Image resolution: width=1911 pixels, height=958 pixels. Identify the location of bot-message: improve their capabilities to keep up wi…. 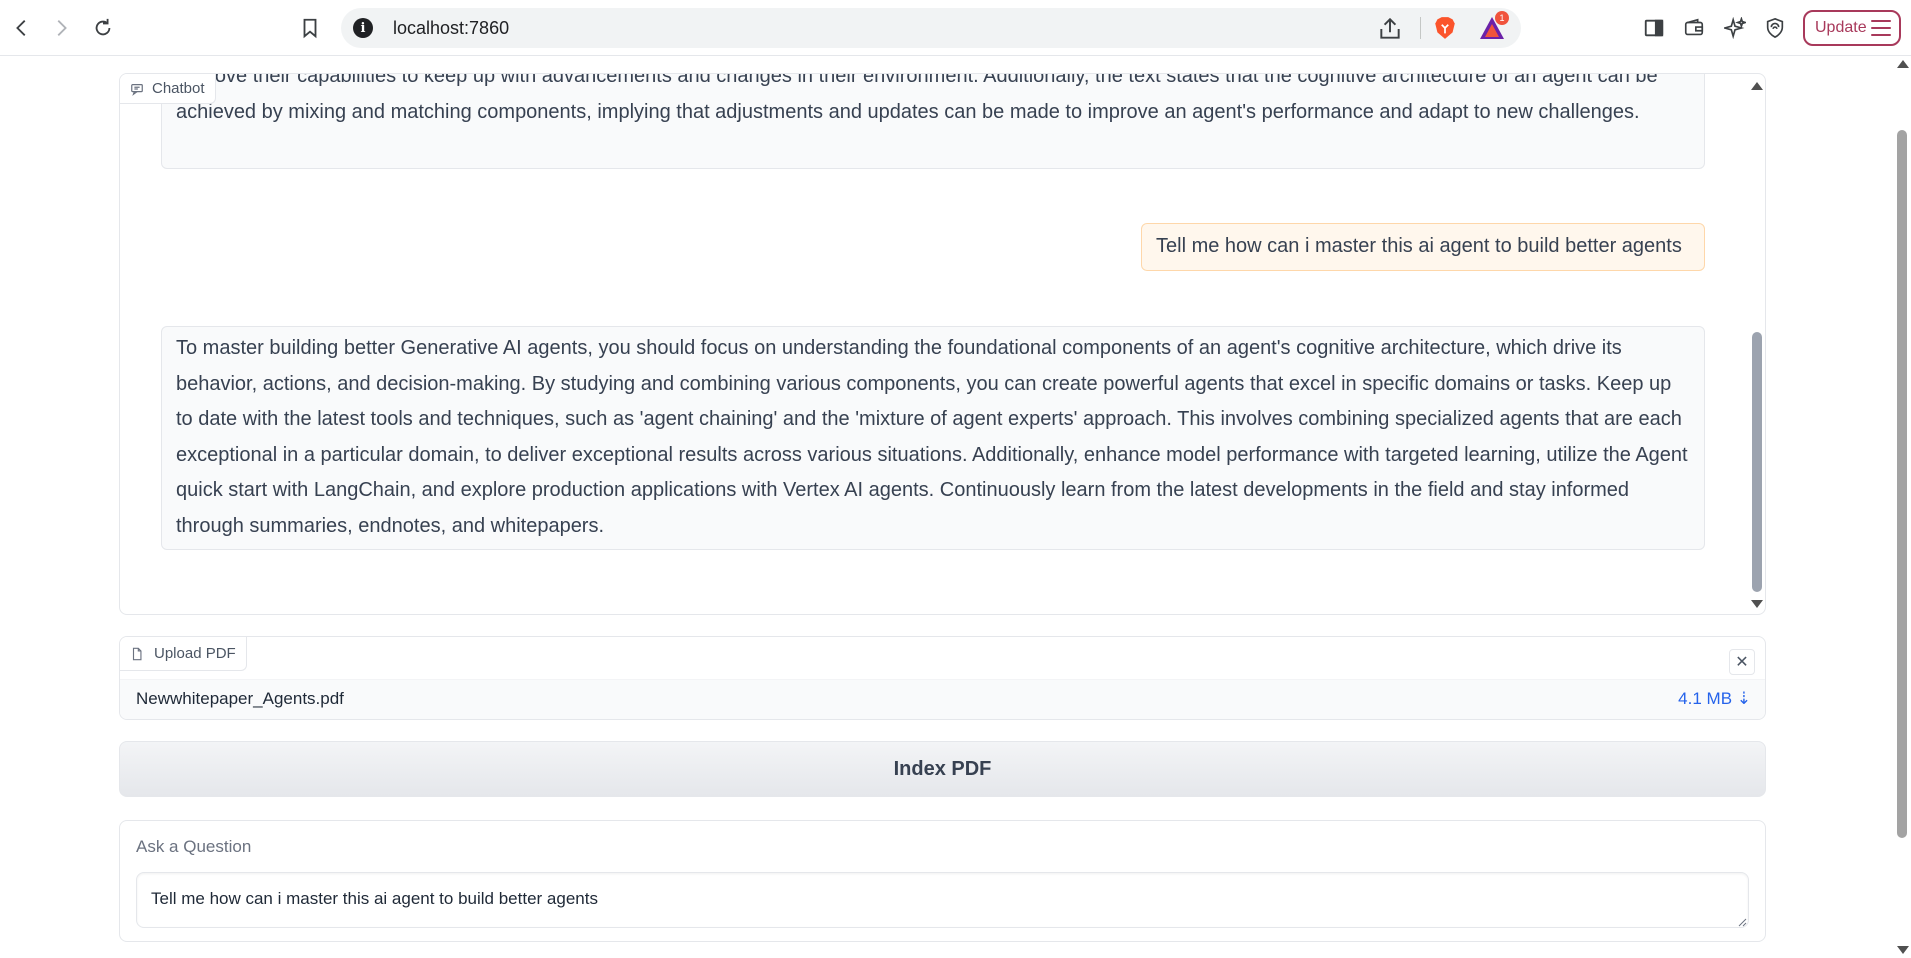
(933, 121).